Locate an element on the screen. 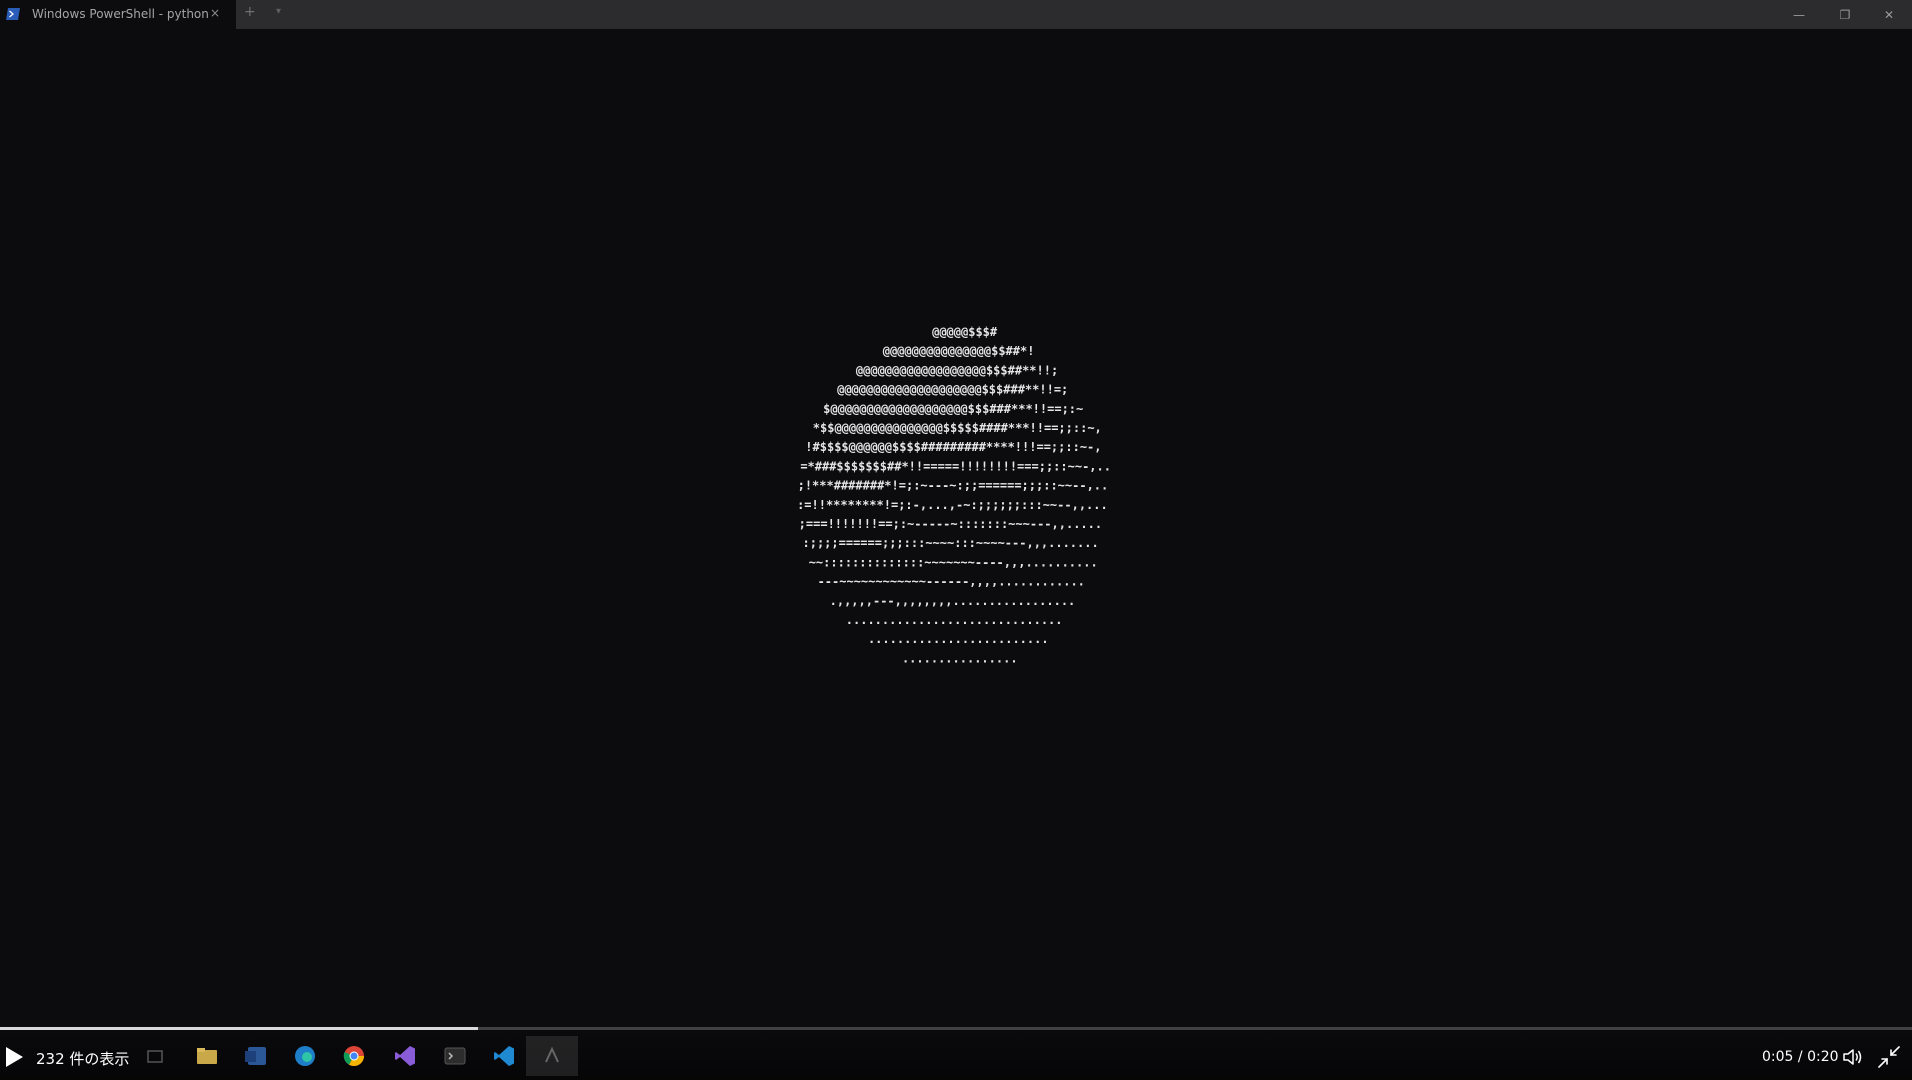 This screenshot has height=1080, width=1912. ascii-row: @@@@@@@@@@@@@@@$$##*! is located at coordinates (959, 351).